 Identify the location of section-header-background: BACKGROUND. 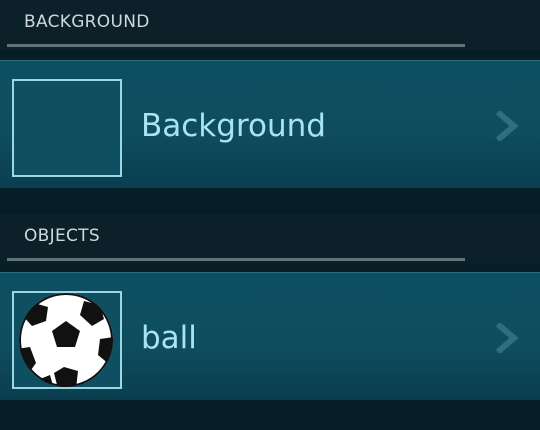
(270, 25).